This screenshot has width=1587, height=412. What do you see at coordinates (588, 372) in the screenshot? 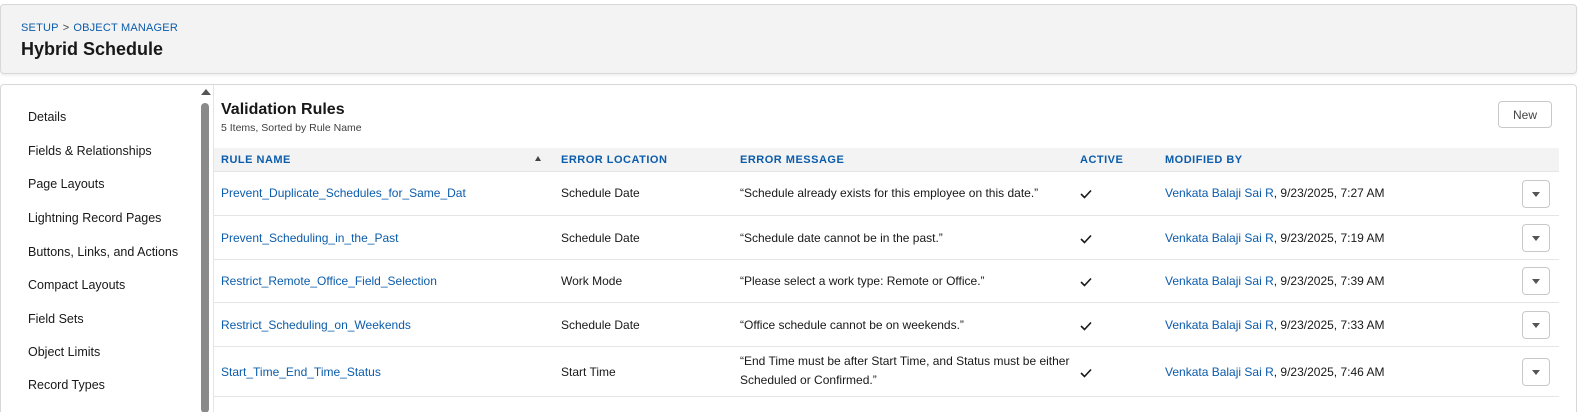
I see `error-location: Start Time` at bounding box center [588, 372].